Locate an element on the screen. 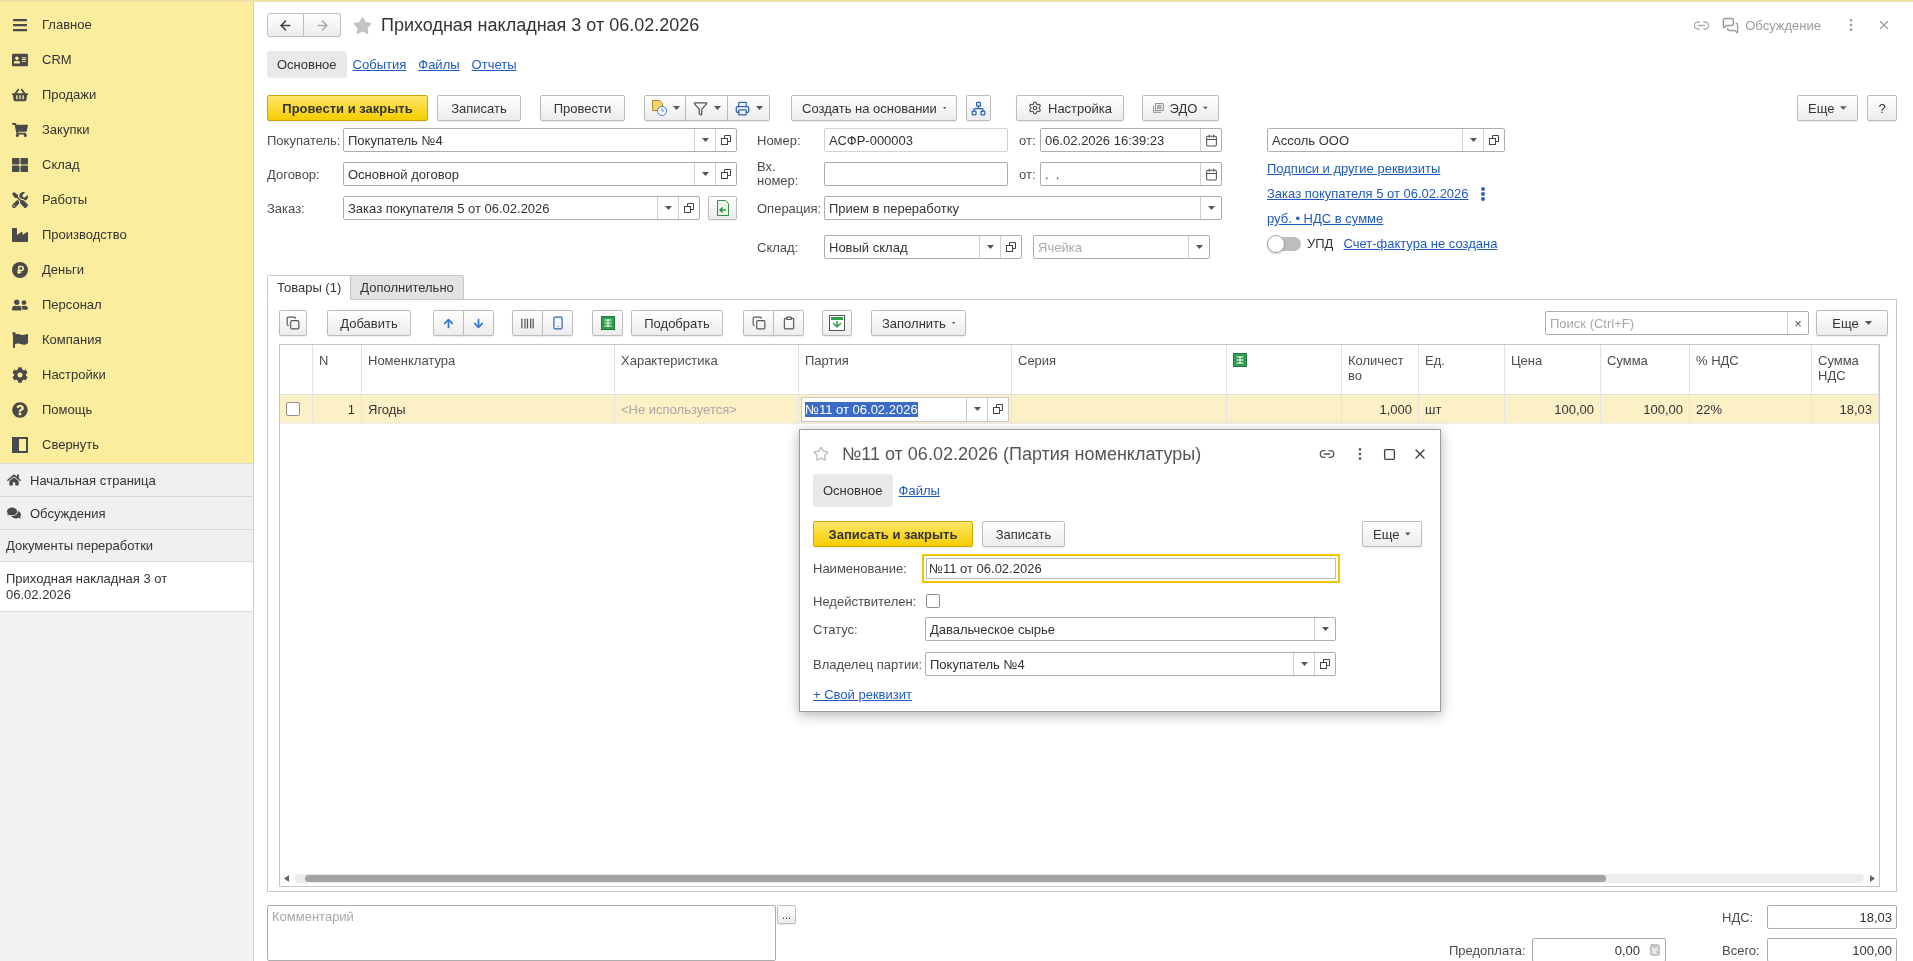  search-field: Поиск (Ctrl+F) × is located at coordinates (1677, 323).